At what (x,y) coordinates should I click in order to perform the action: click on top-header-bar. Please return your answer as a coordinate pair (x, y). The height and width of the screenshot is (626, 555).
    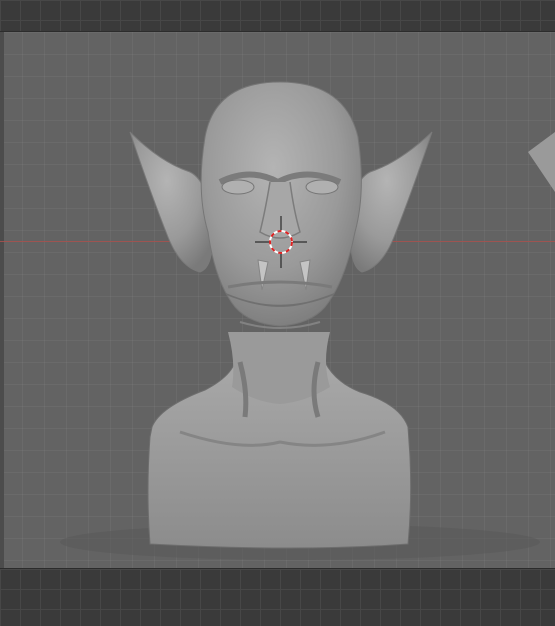
    Looking at the image, I should click on (277, 16).